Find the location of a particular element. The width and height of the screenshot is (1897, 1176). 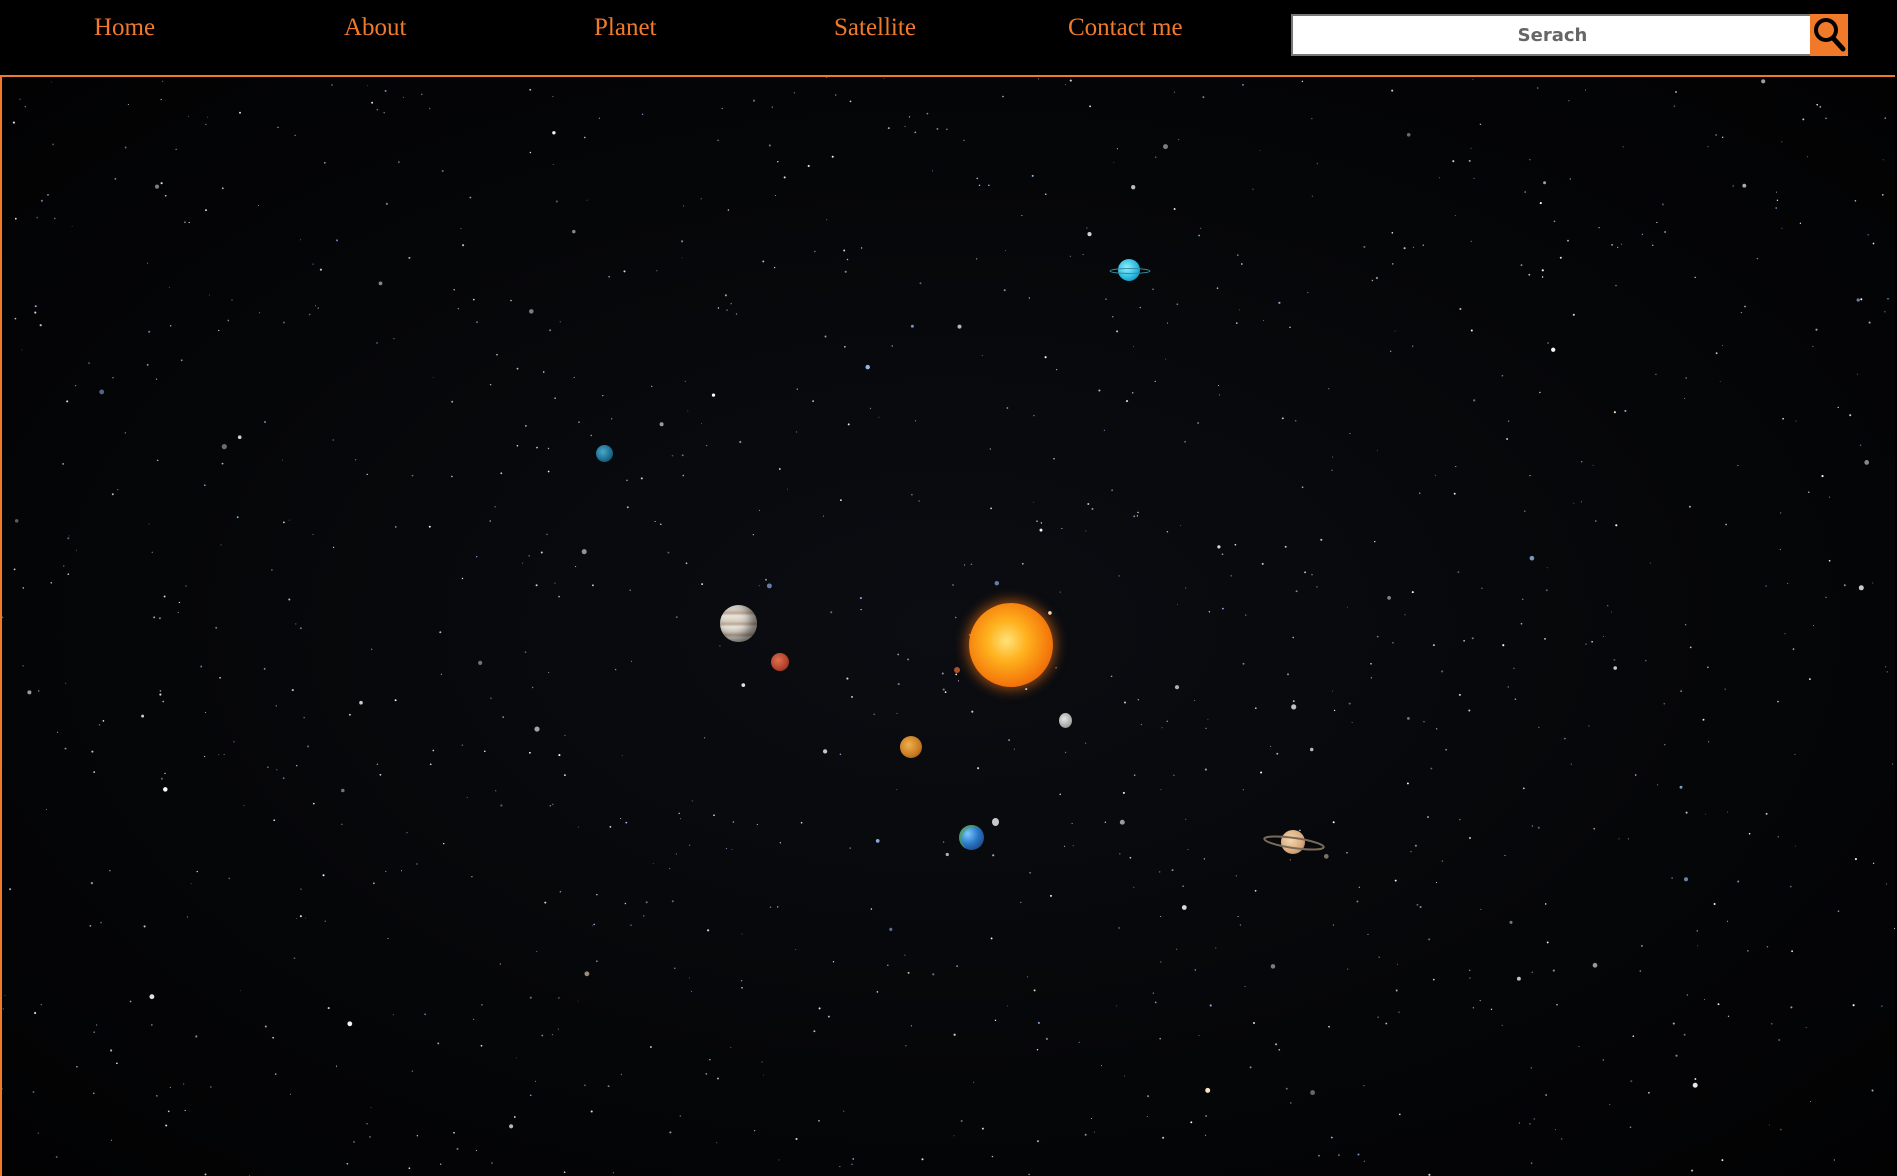

venus-image is located at coordinates (911, 747).